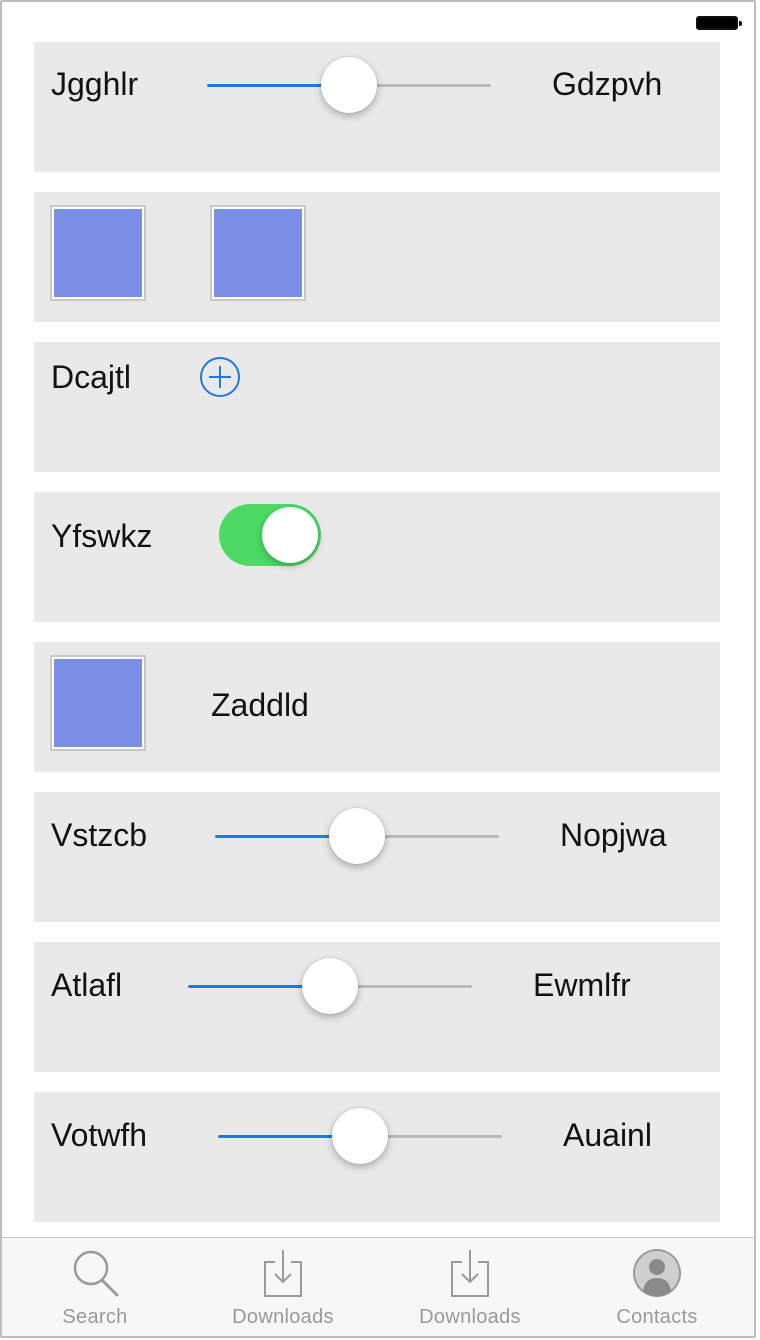  Describe the element at coordinates (613, 835) in the screenshot. I see `slider-right-label: Nopjwa` at that location.